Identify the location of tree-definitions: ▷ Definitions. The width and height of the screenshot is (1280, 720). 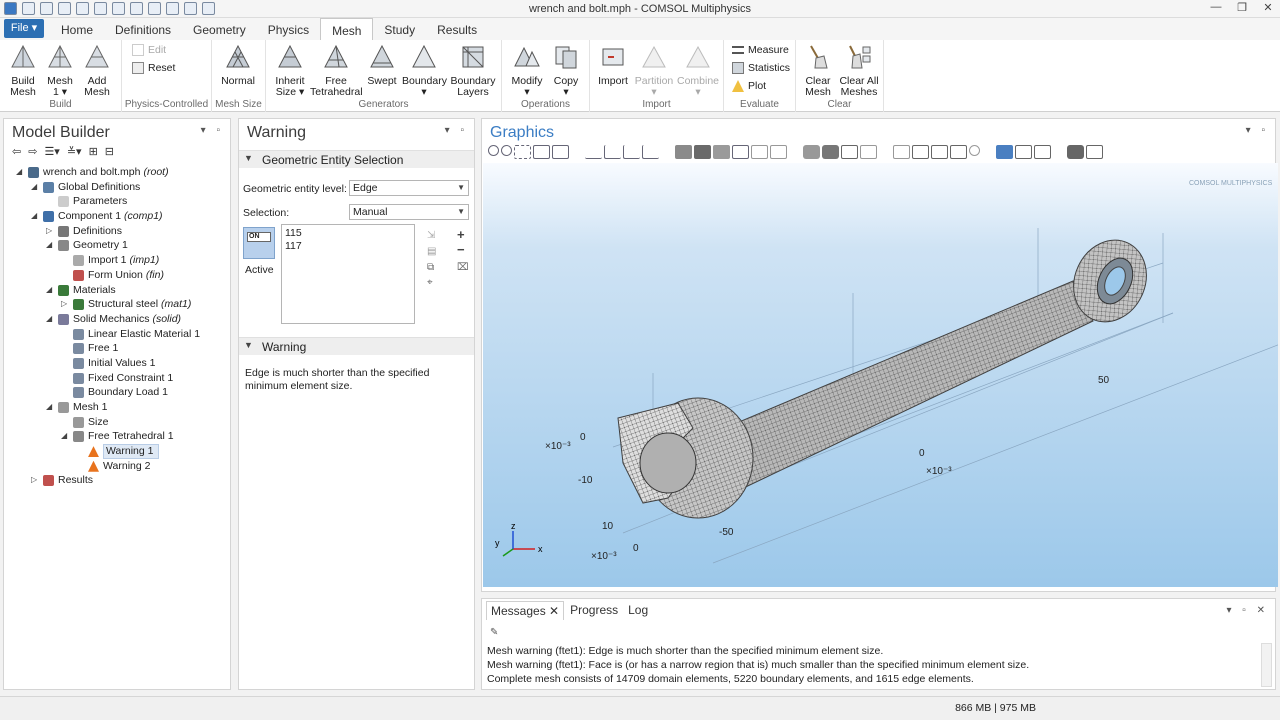
(118, 231).